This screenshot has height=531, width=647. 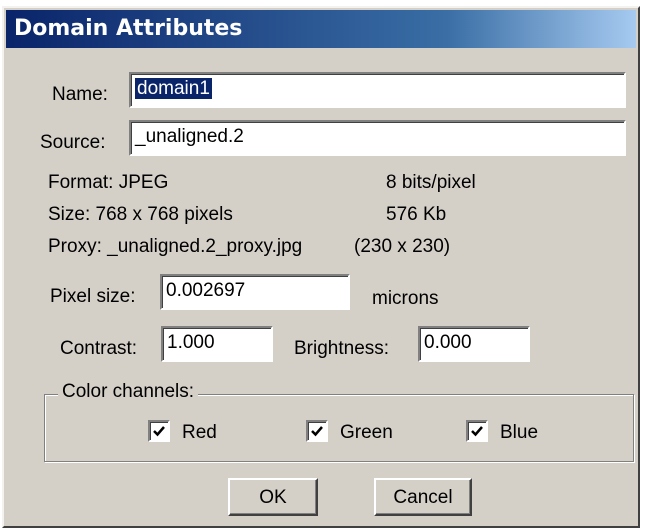 What do you see at coordinates (377, 90) in the screenshot?
I see `name-input: domain1` at bounding box center [377, 90].